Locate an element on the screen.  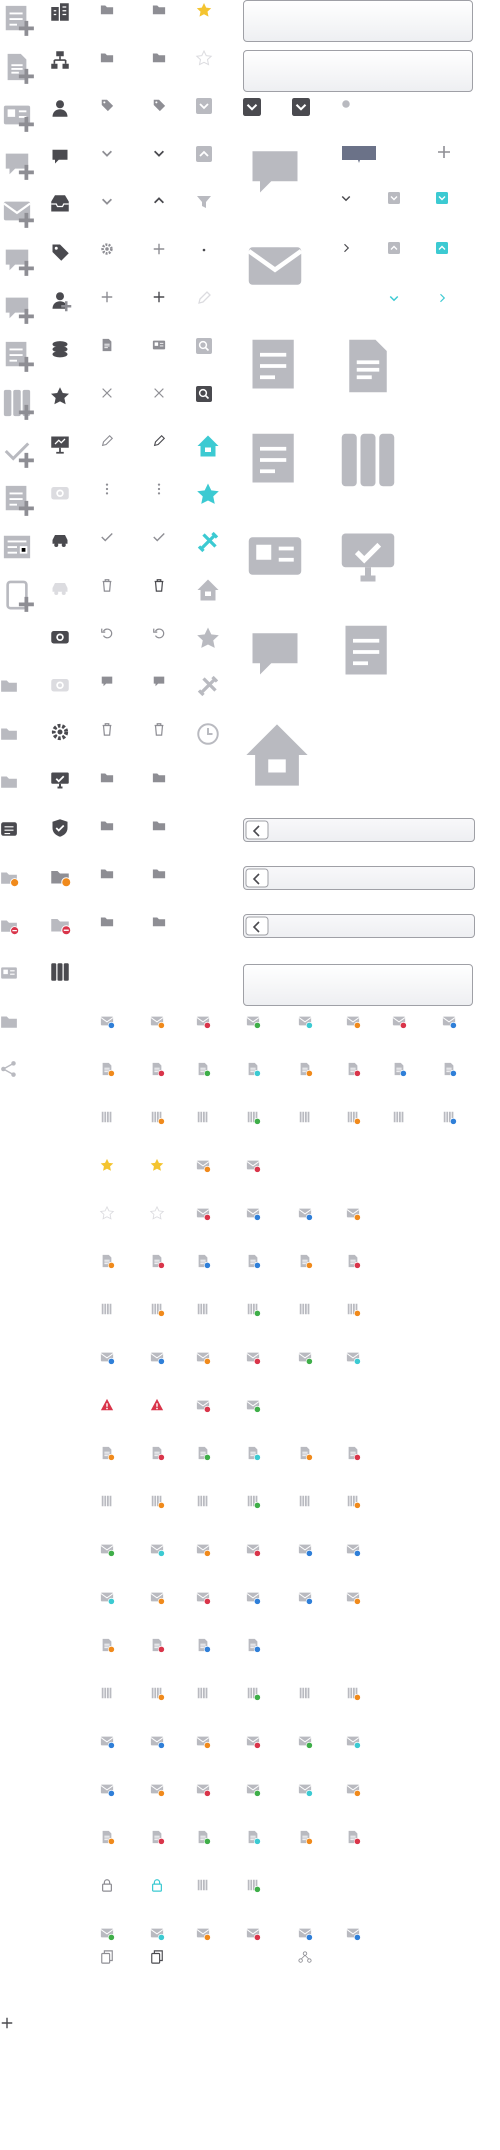
col3-plus-icon is located at coordinates (107, 297).